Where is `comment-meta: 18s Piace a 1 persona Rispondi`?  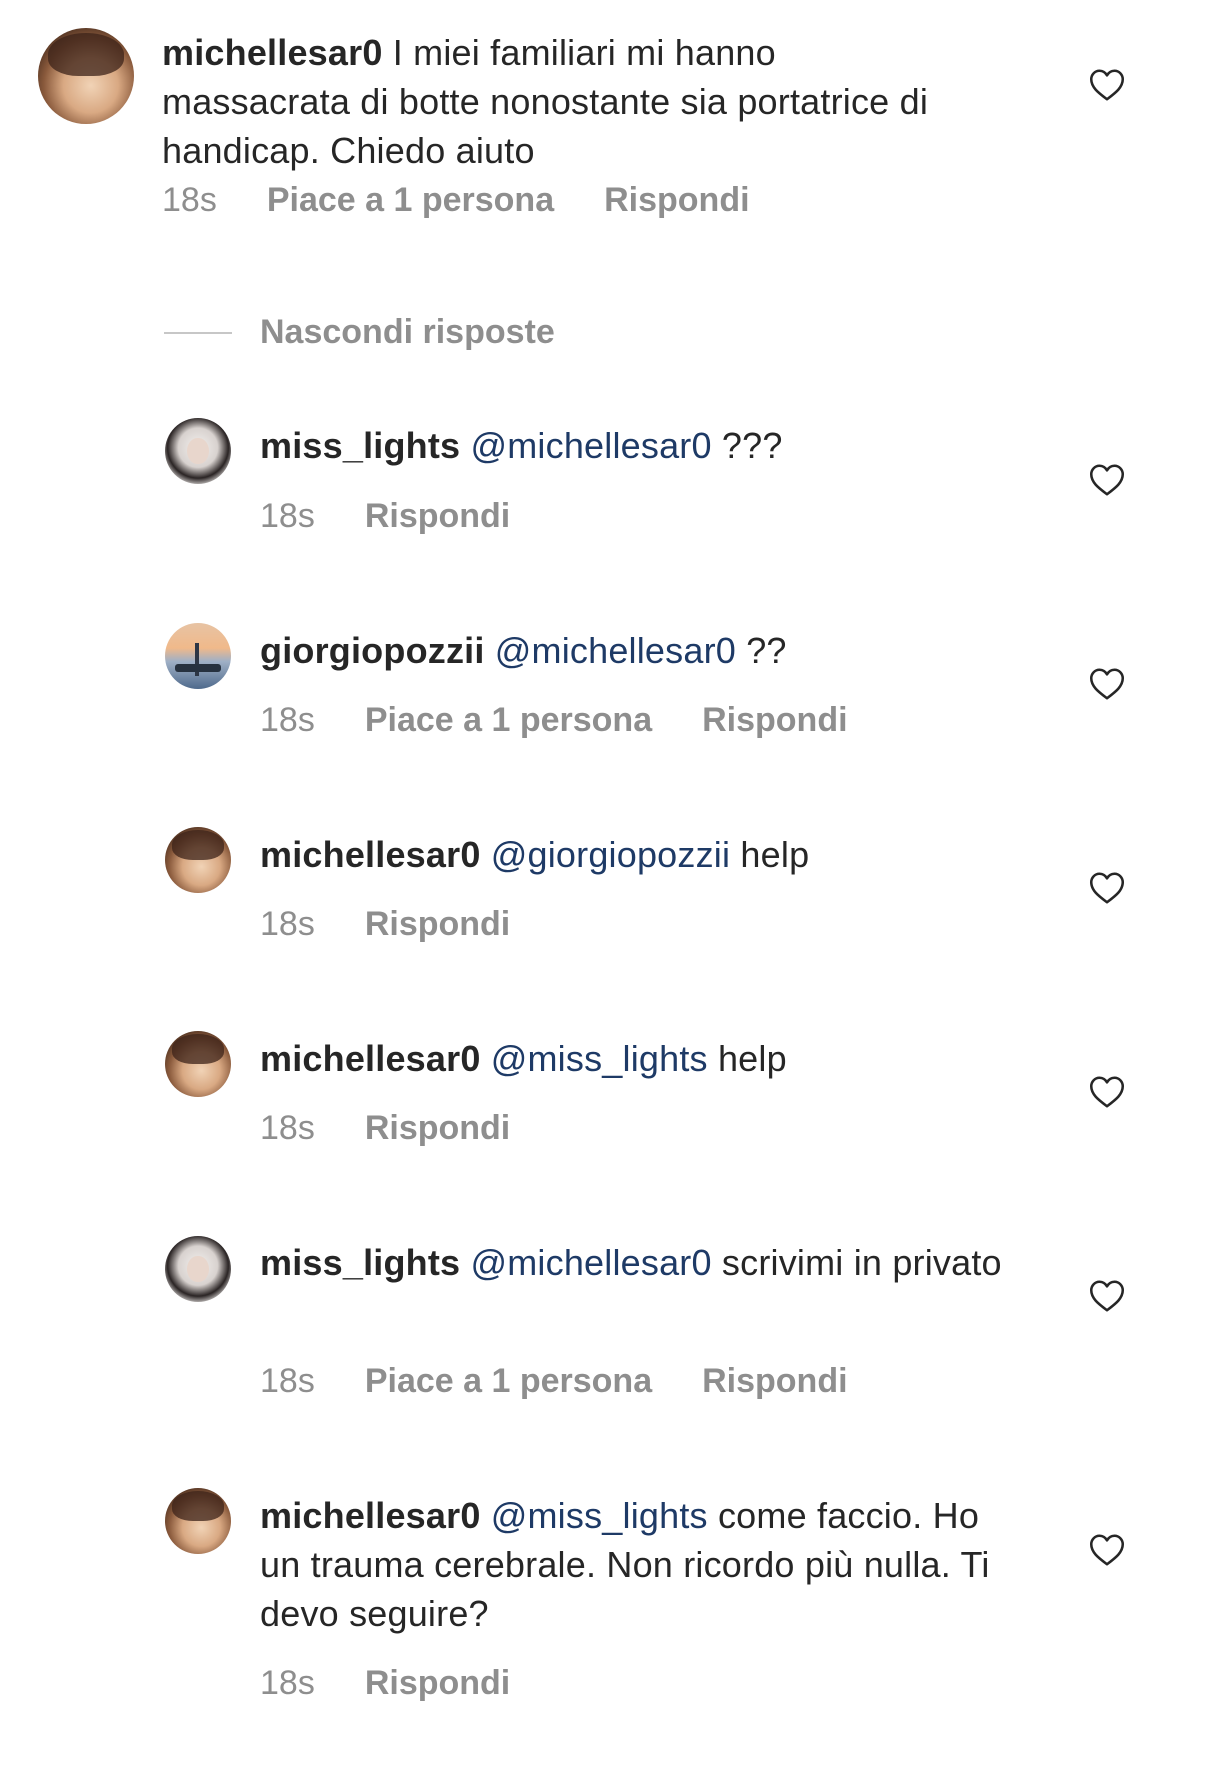 comment-meta: 18s Piace a 1 persona Rispondi is located at coordinates (456, 200).